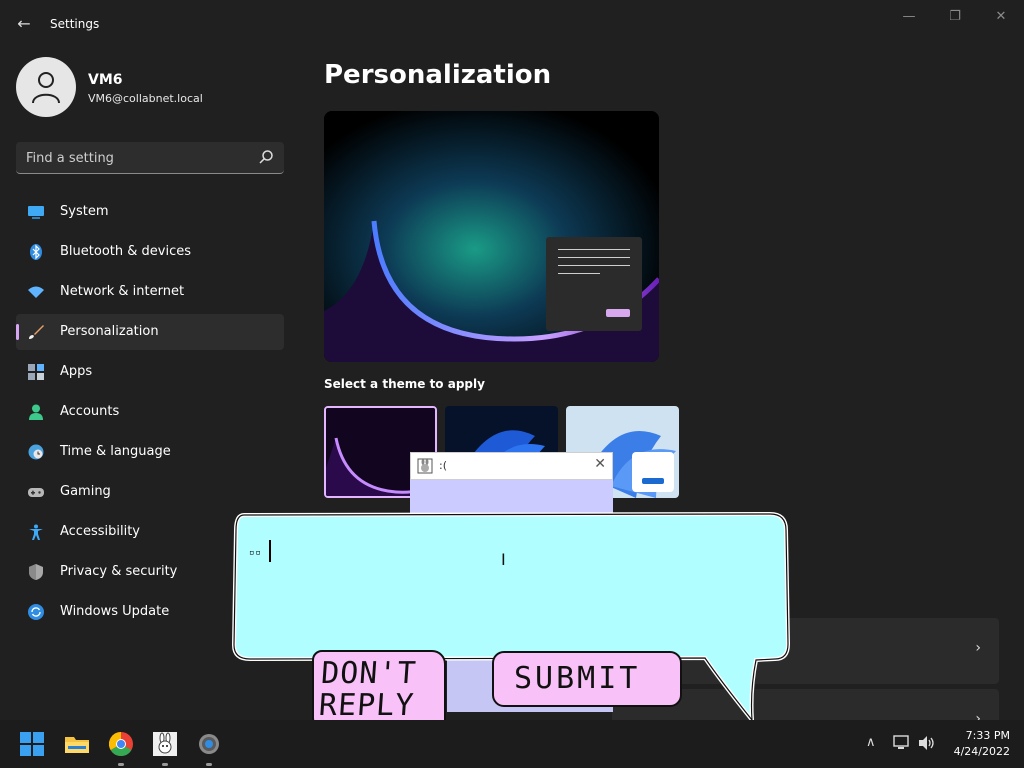 The width and height of the screenshot is (1024, 768). I want to click on windows-start-icon, so click(32, 744).